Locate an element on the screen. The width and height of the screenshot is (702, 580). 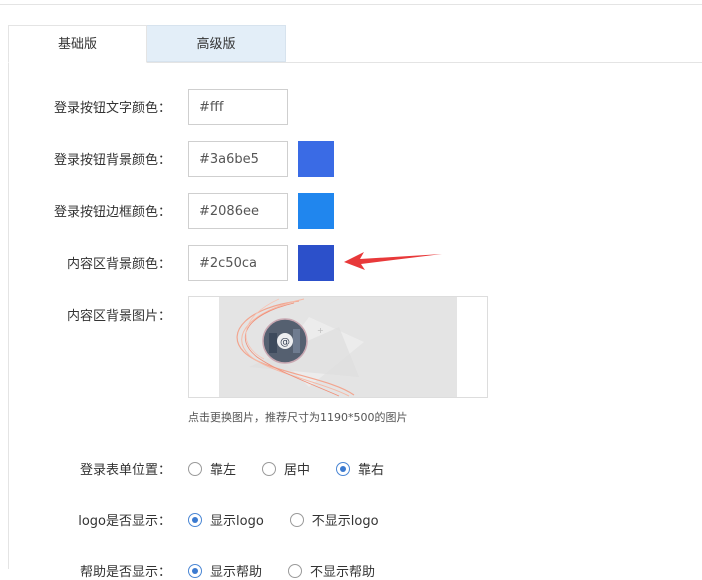
tab-bar: 基础版 高级版 is located at coordinates (355, 44).